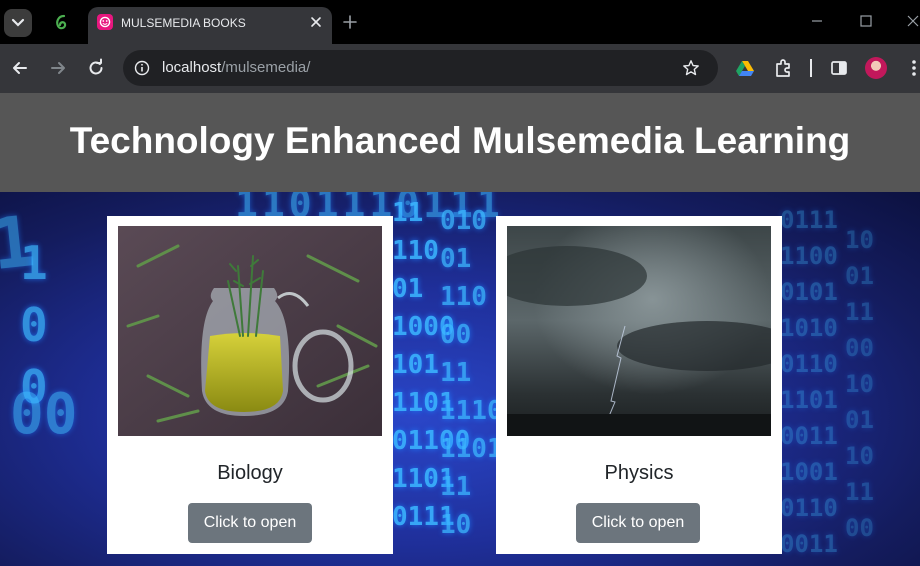 This screenshot has width=920, height=566. Describe the element at coordinates (316, 22) in the screenshot. I see `close-icon` at that location.